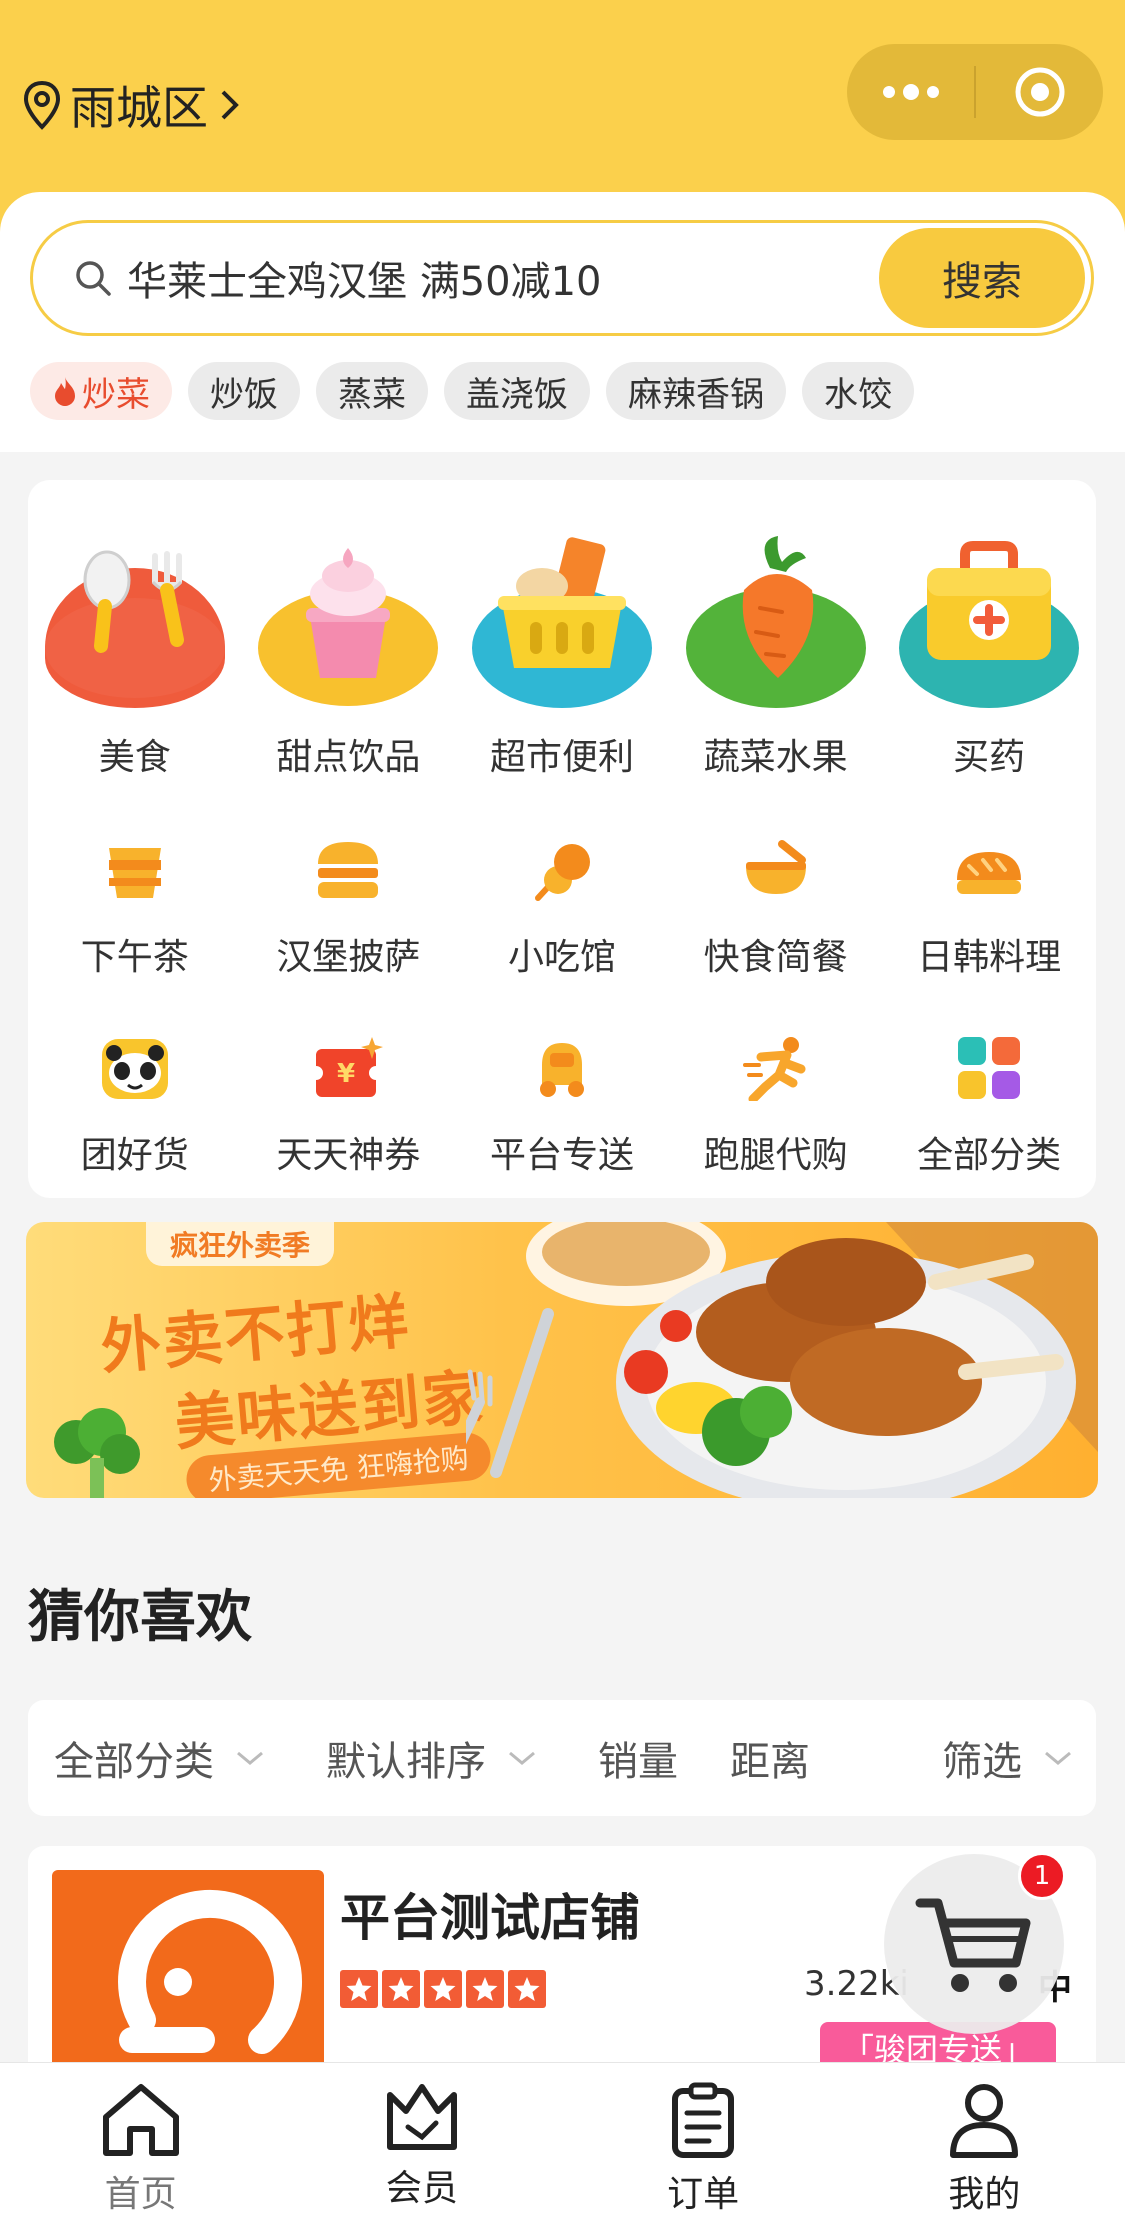 The width and height of the screenshot is (1125, 2224). Describe the element at coordinates (517, 391) in the screenshot. I see `hot-tag-rice-bowl: 盖浇饭` at that location.